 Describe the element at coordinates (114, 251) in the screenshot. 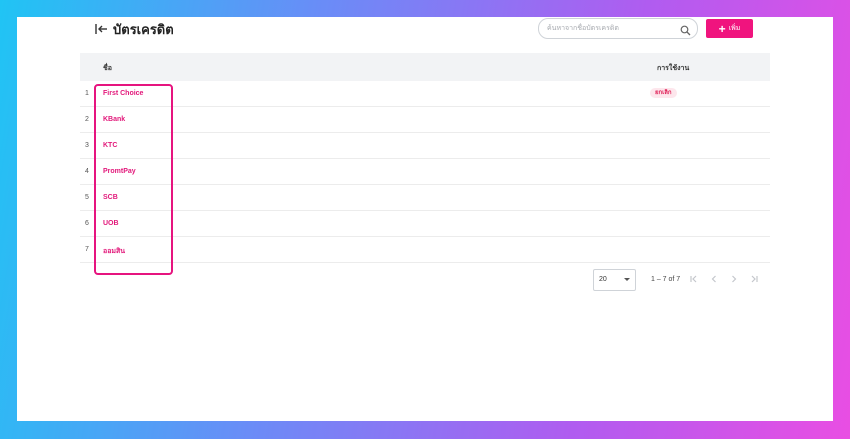

I see `card-name-link: ออมสิน` at that location.